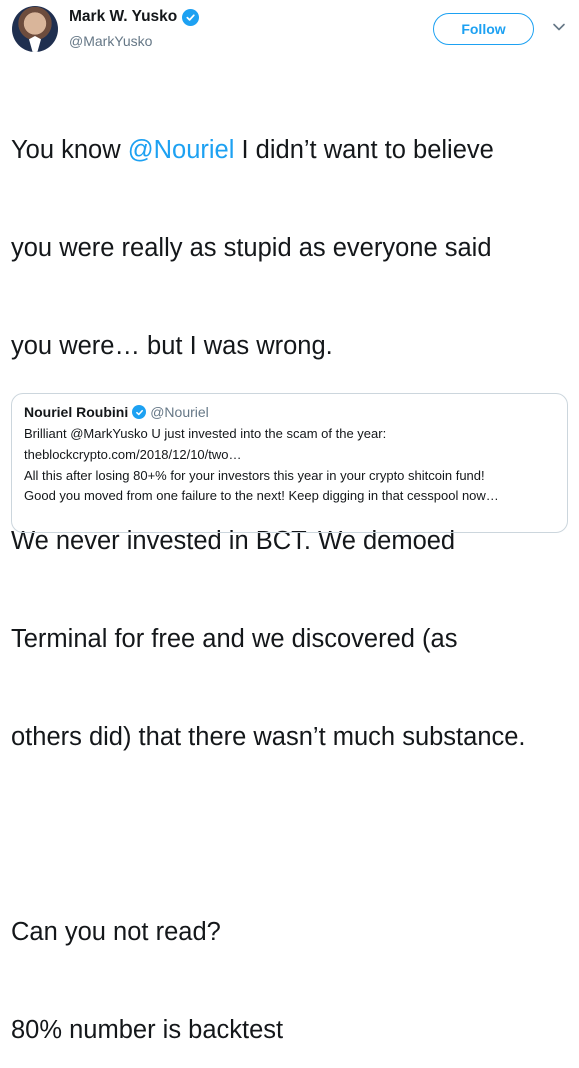  Describe the element at coordinates (483, 29) in the screenshot. I see `follow-button: Follow` at that location.